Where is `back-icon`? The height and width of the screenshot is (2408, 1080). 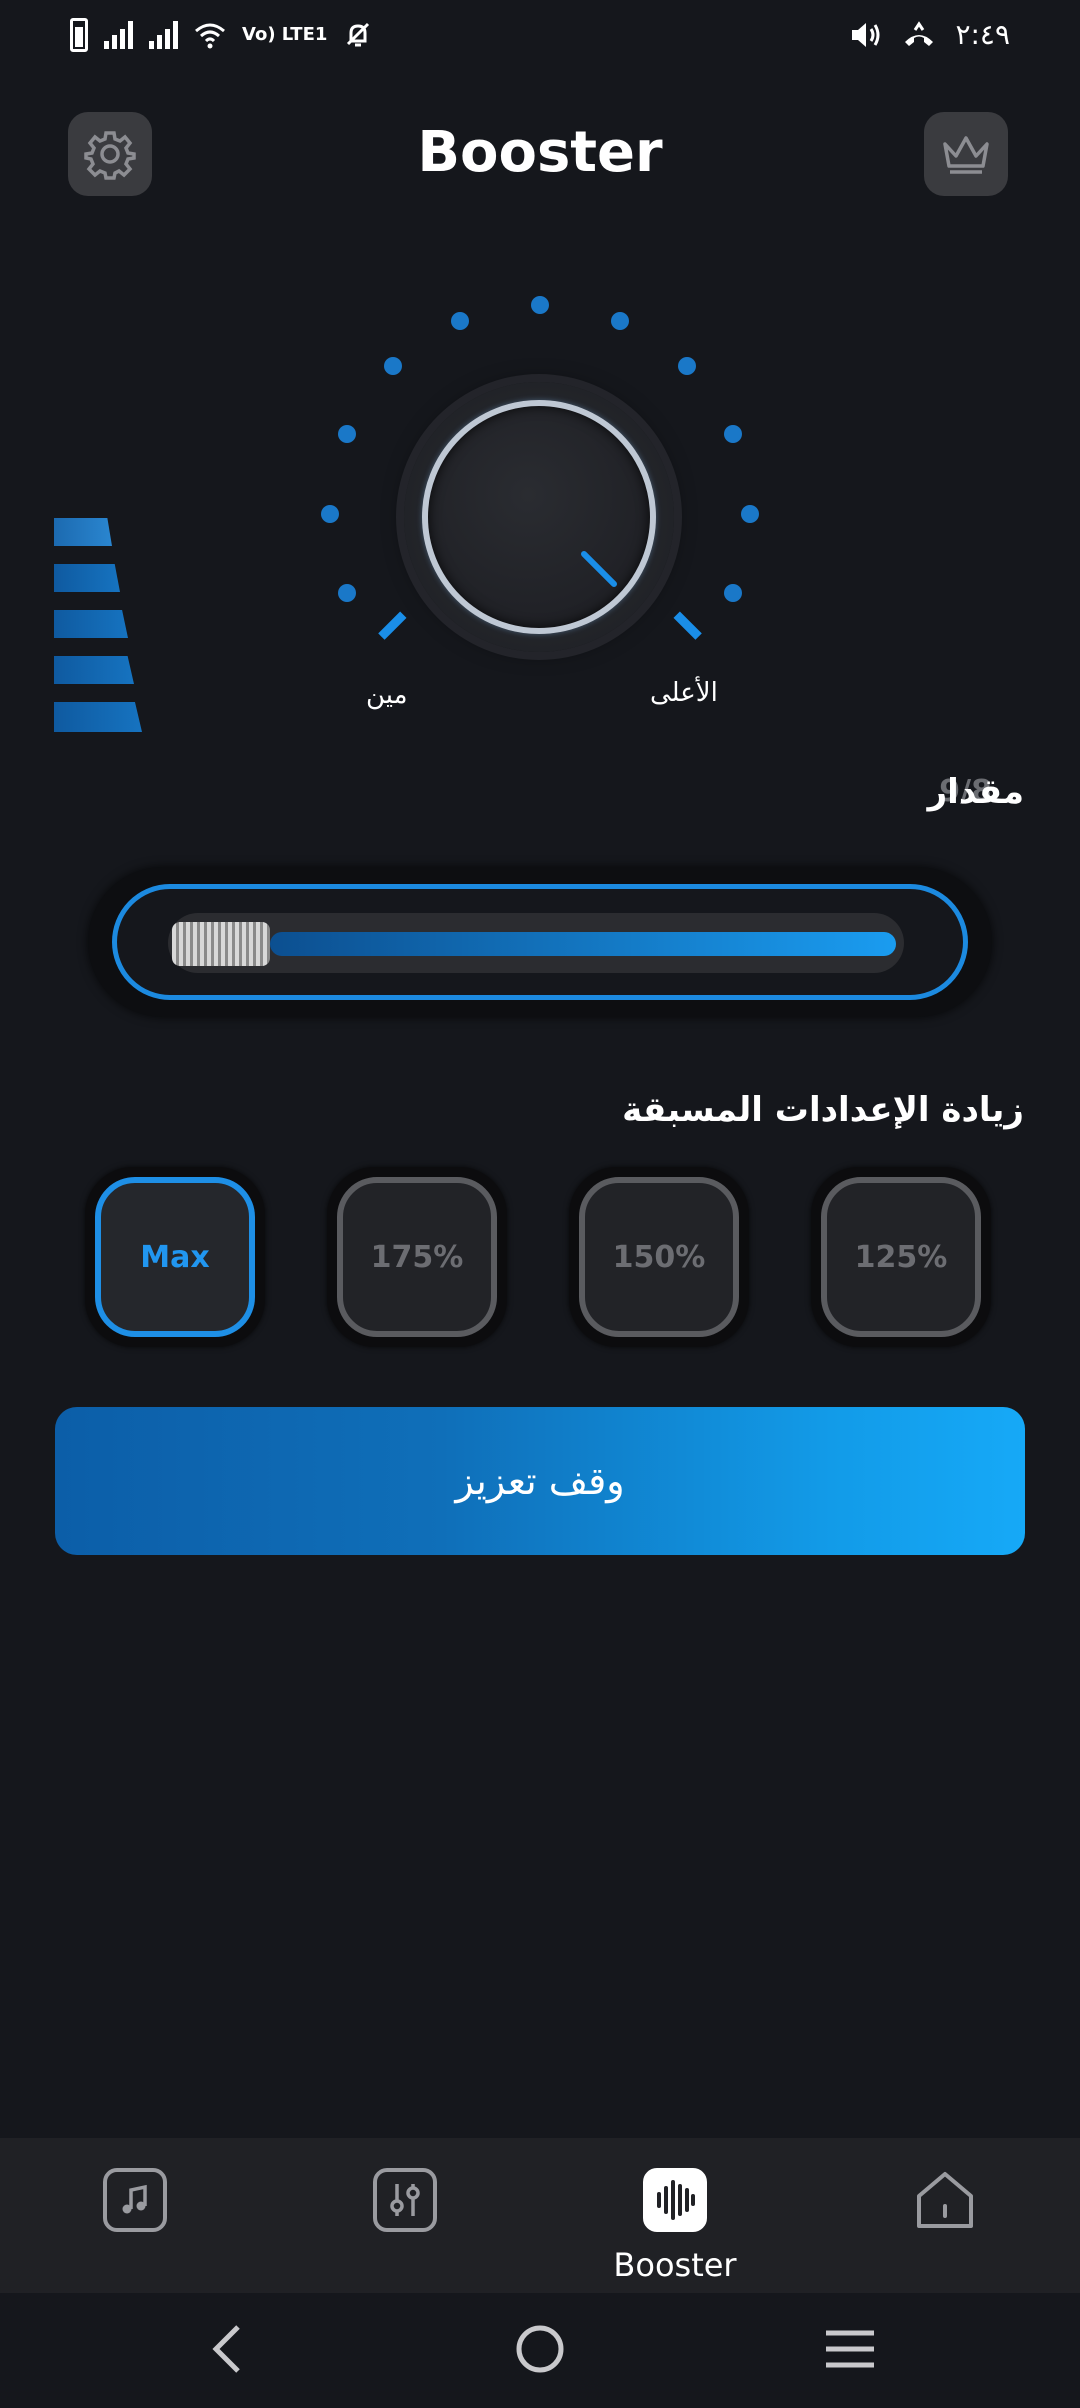
back-icon is located at coordinates (228, 2349).